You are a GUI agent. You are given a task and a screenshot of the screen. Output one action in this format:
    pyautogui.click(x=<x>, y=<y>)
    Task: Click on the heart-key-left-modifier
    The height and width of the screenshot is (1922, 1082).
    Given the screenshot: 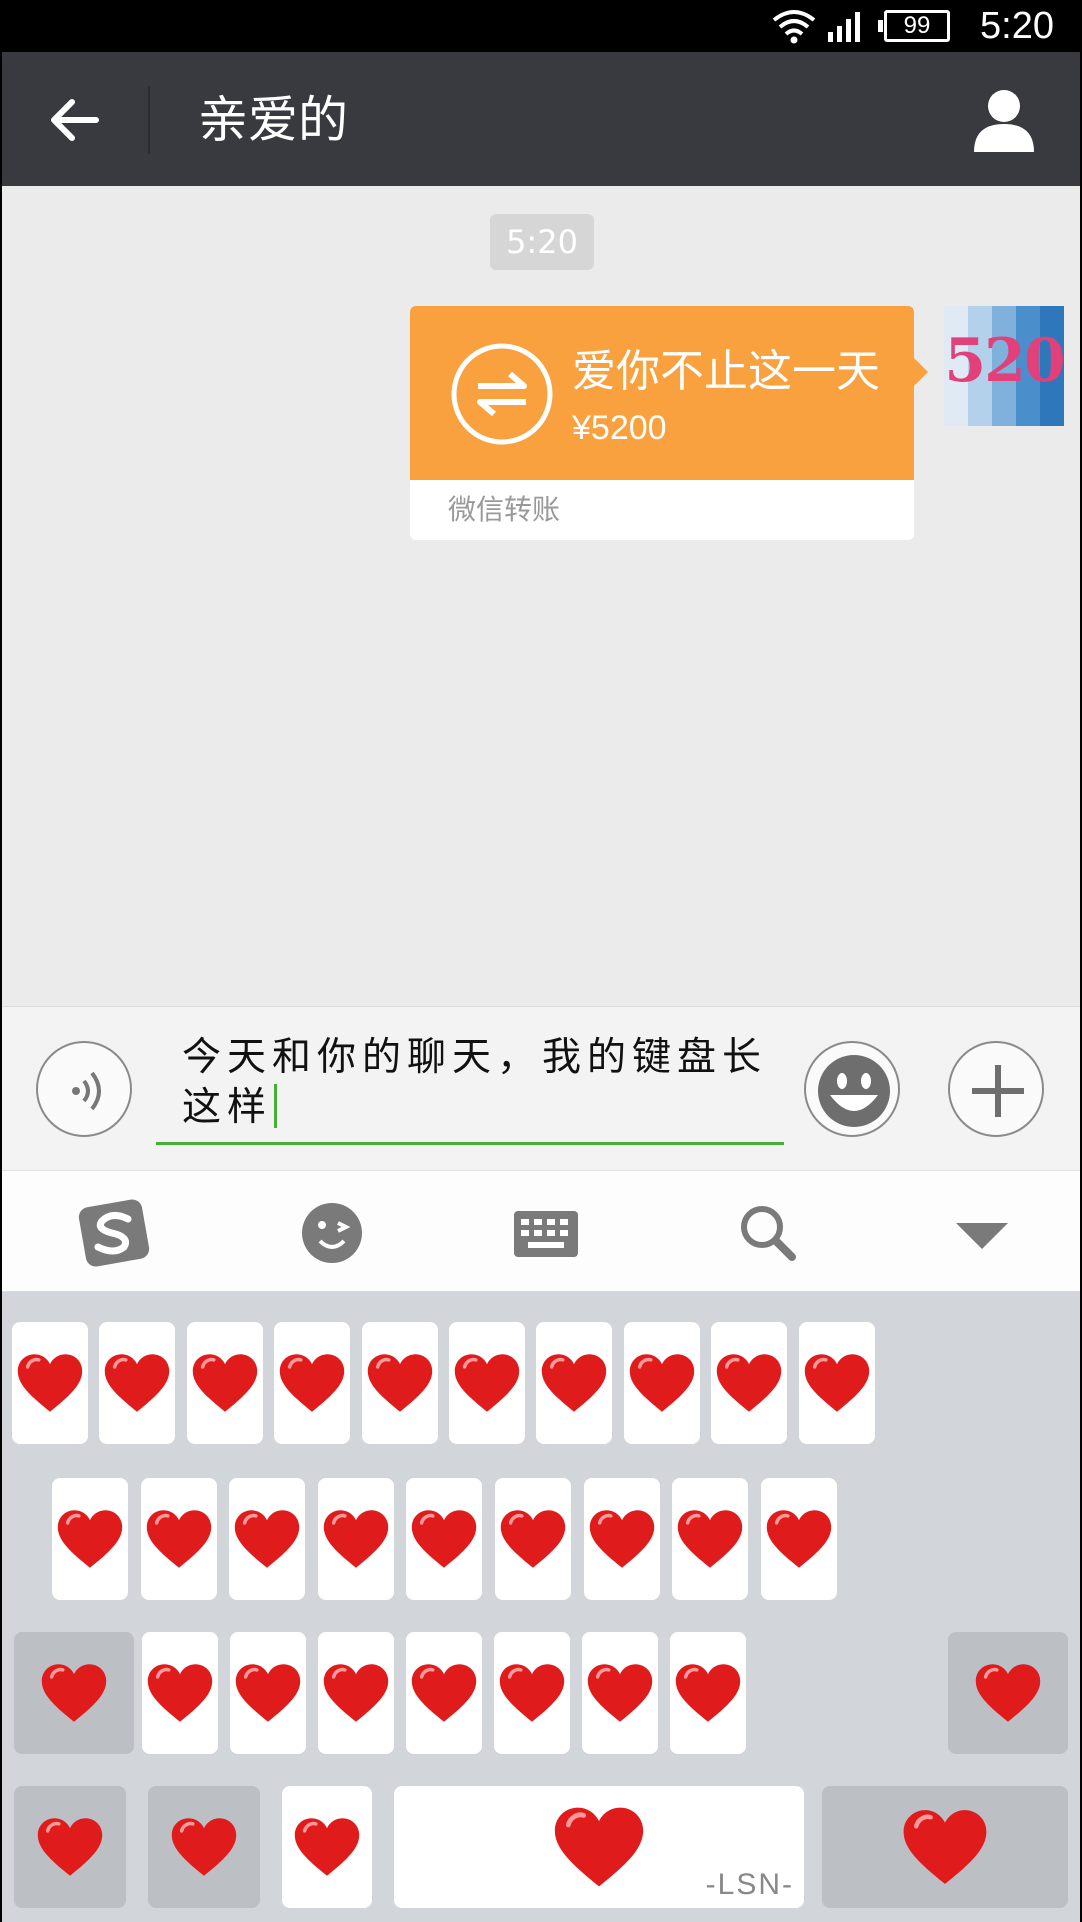 What is the action you would take?
    pyautogui.click(x=74, y=1693)
    